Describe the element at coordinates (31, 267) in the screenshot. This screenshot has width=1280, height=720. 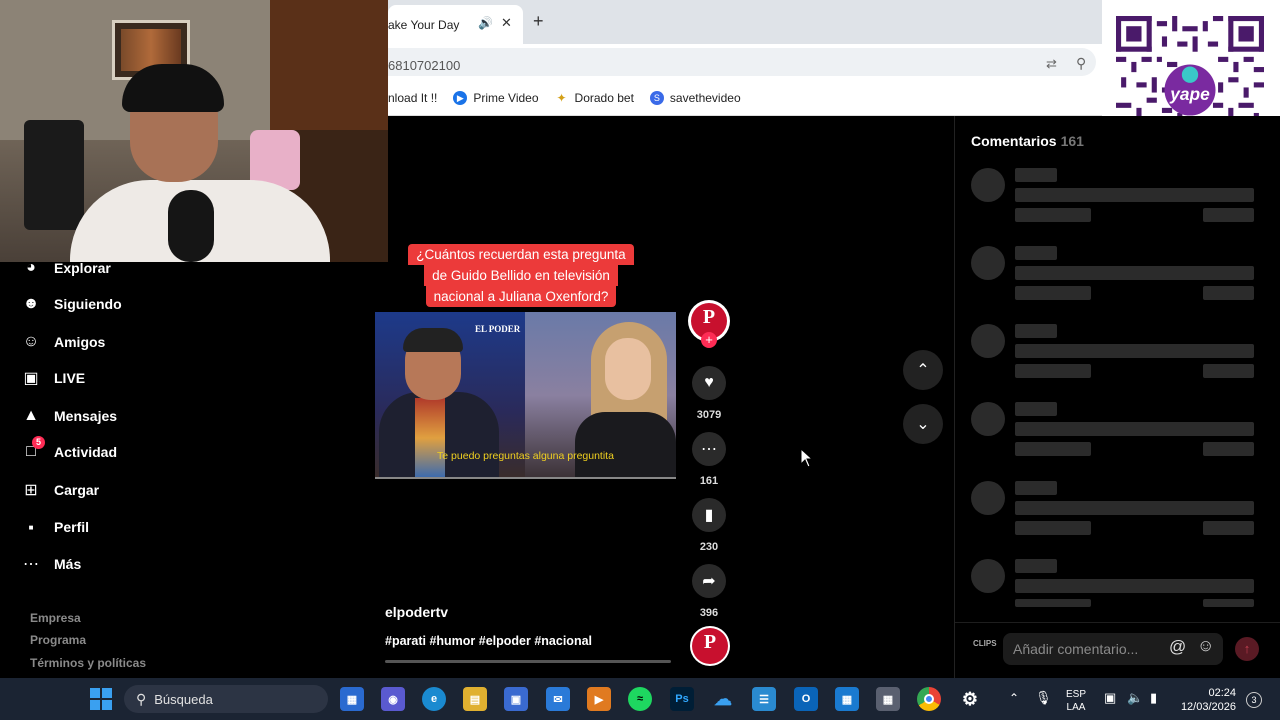
I see `compass-icon: ◕` at that location.